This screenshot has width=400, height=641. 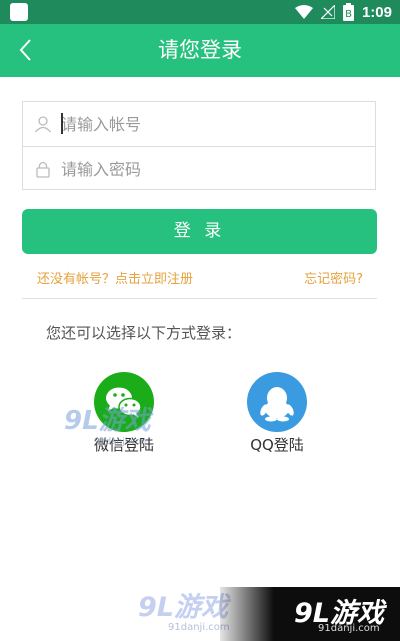 I want to click on login-form, so click(x=199, y=145).